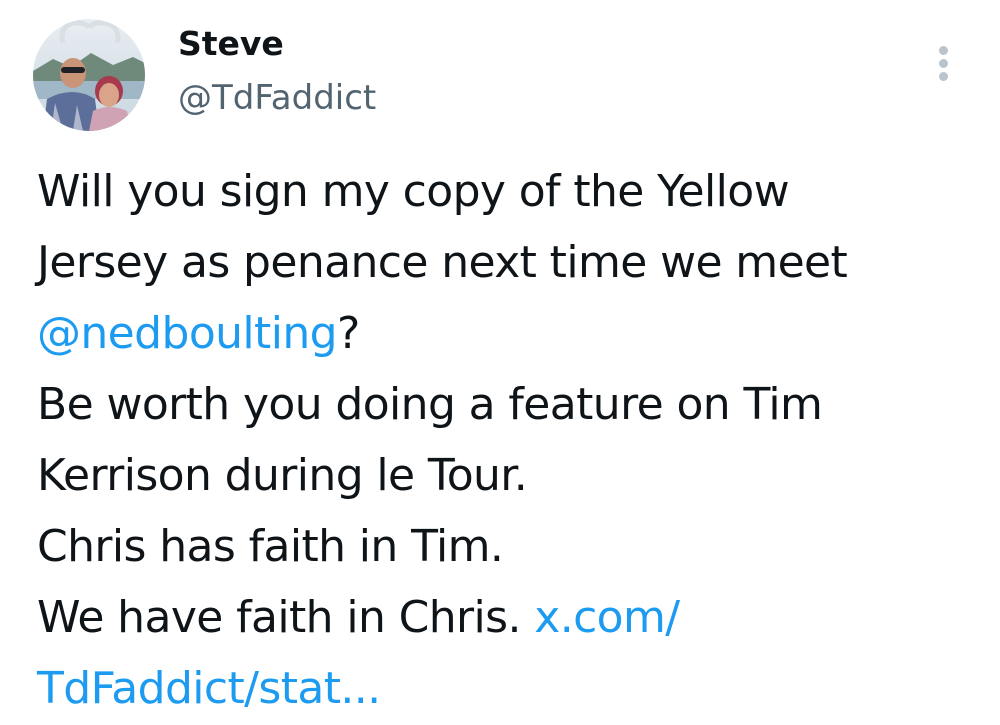 This screenshot has width=1000, height=725. Describe the element at coordinates (442, 262) in the screenshot. I see `tweet-text-line: Jersey as penance next time we meet` at that location.